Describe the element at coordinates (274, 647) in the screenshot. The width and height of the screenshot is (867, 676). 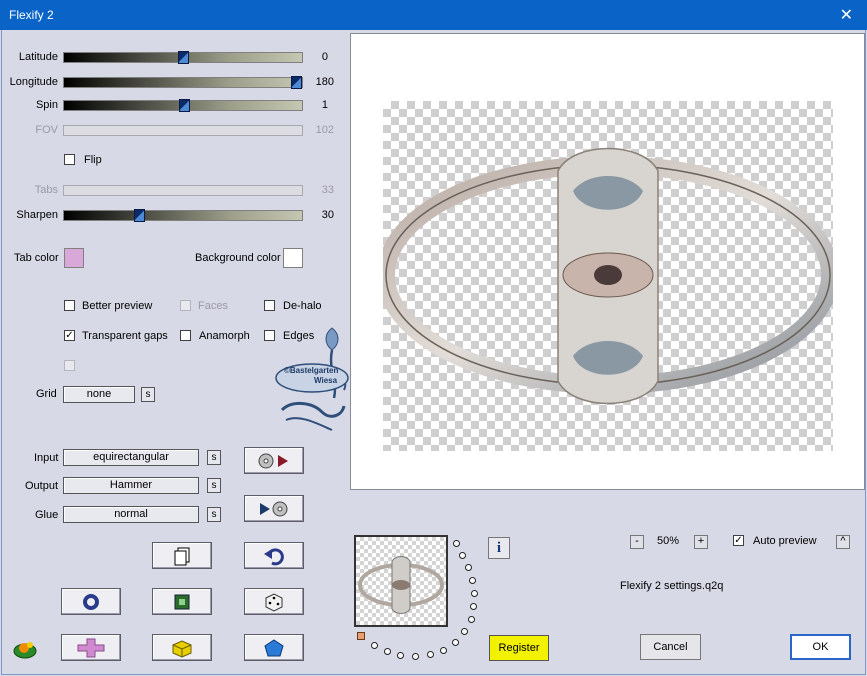
I see `pentagon-shape-button` at that location.